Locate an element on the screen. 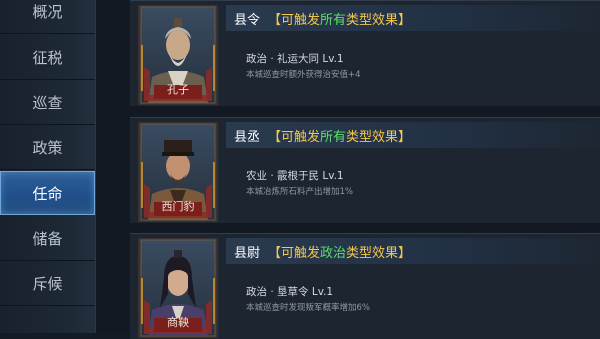 The image size is (600, 339). sidebar-item-label: 征税 is located at coordinates (47, 58).